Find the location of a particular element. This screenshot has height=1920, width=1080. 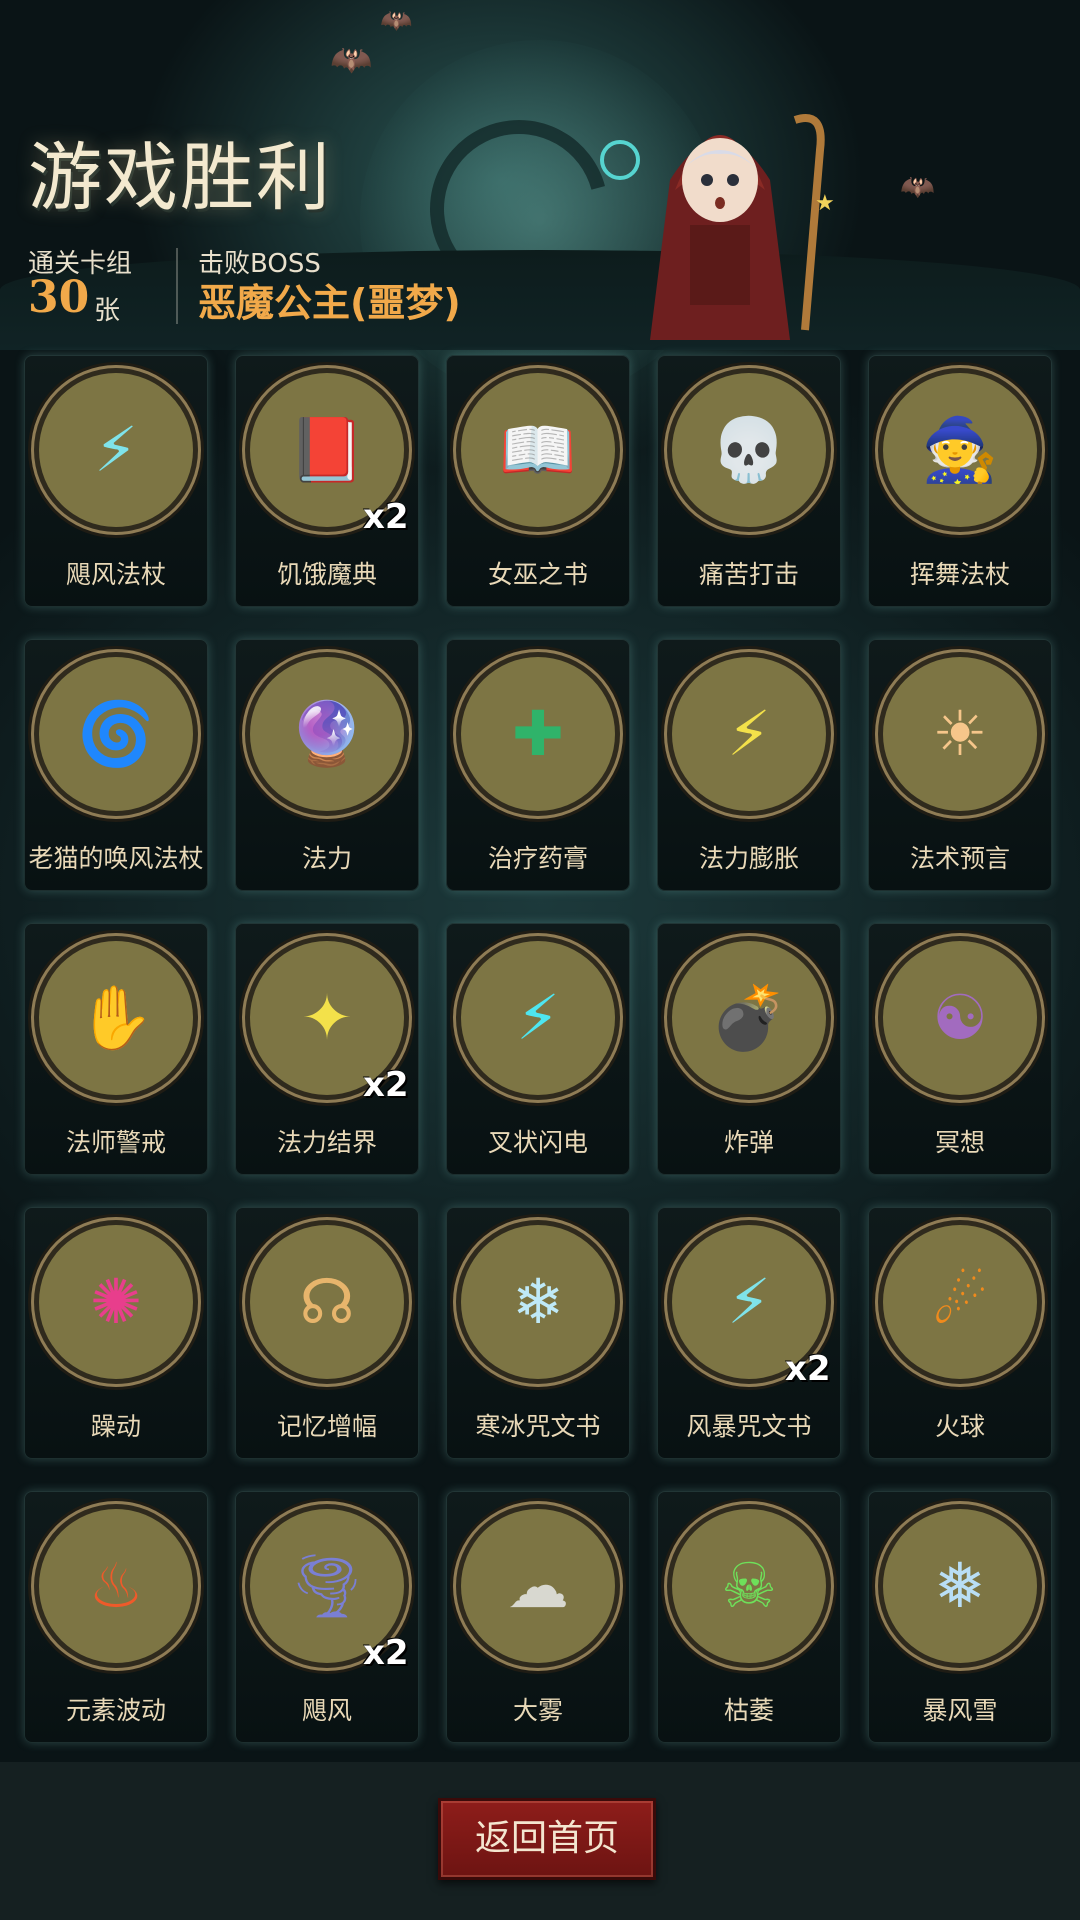

card-item: ☊ 记忆增幅 is located at coordinates (327, 1333).